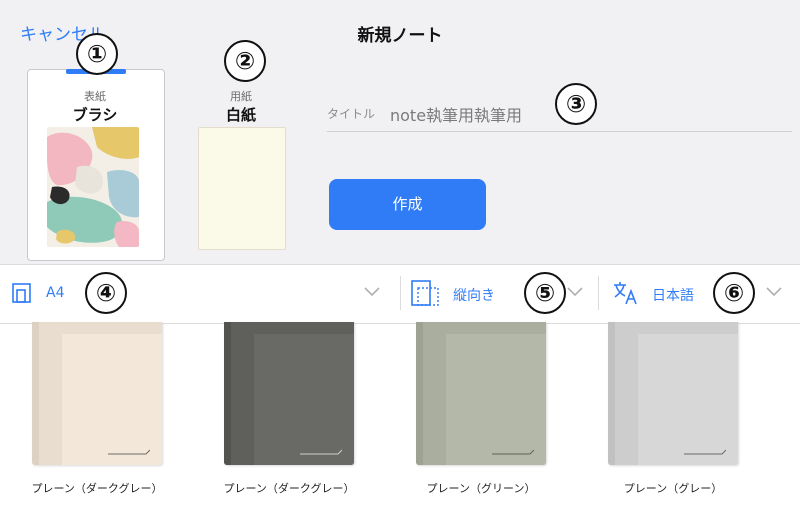 This screenshot has height=525, width=800. What do you see at coordinates (673, 295) in the screenshot?
I see `language-value: 日本語` at bounding box center [673, 295].